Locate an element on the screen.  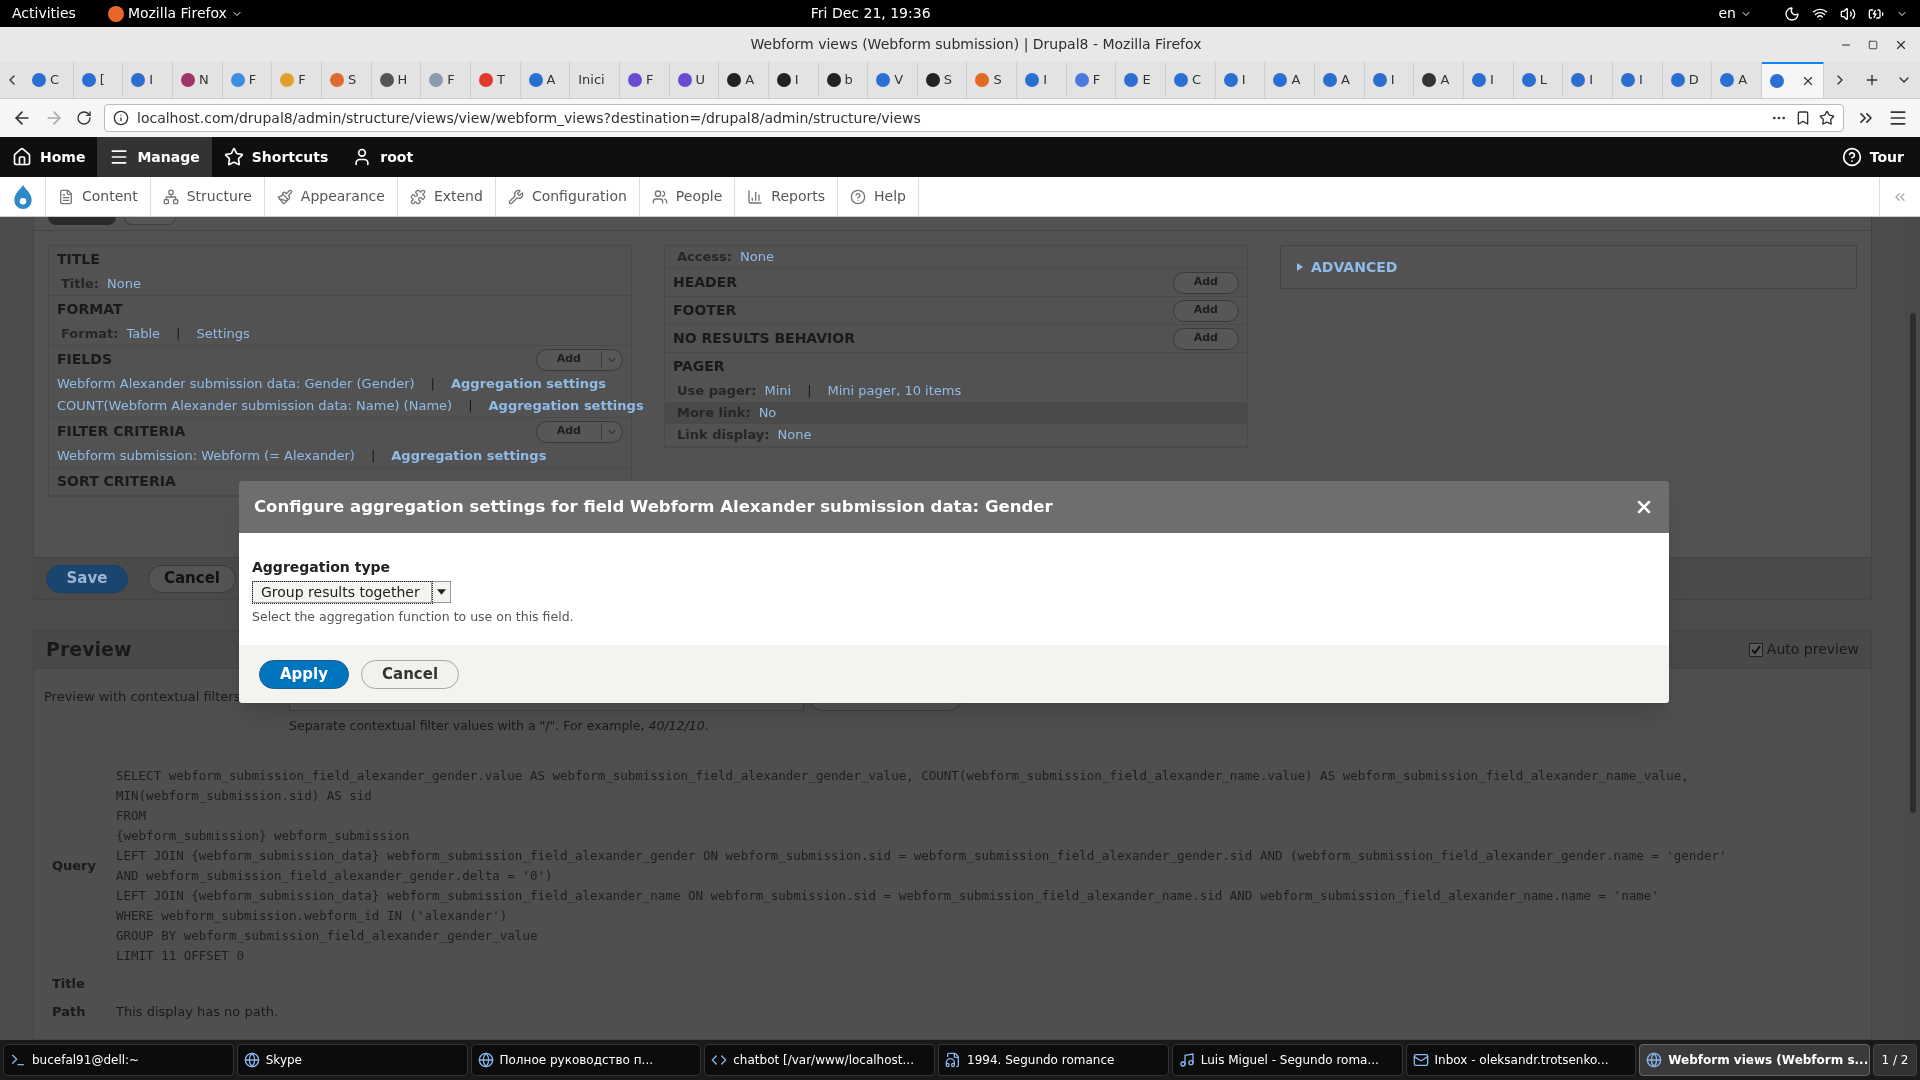
tray-item: Configuration is located at coordinates (566, 196).